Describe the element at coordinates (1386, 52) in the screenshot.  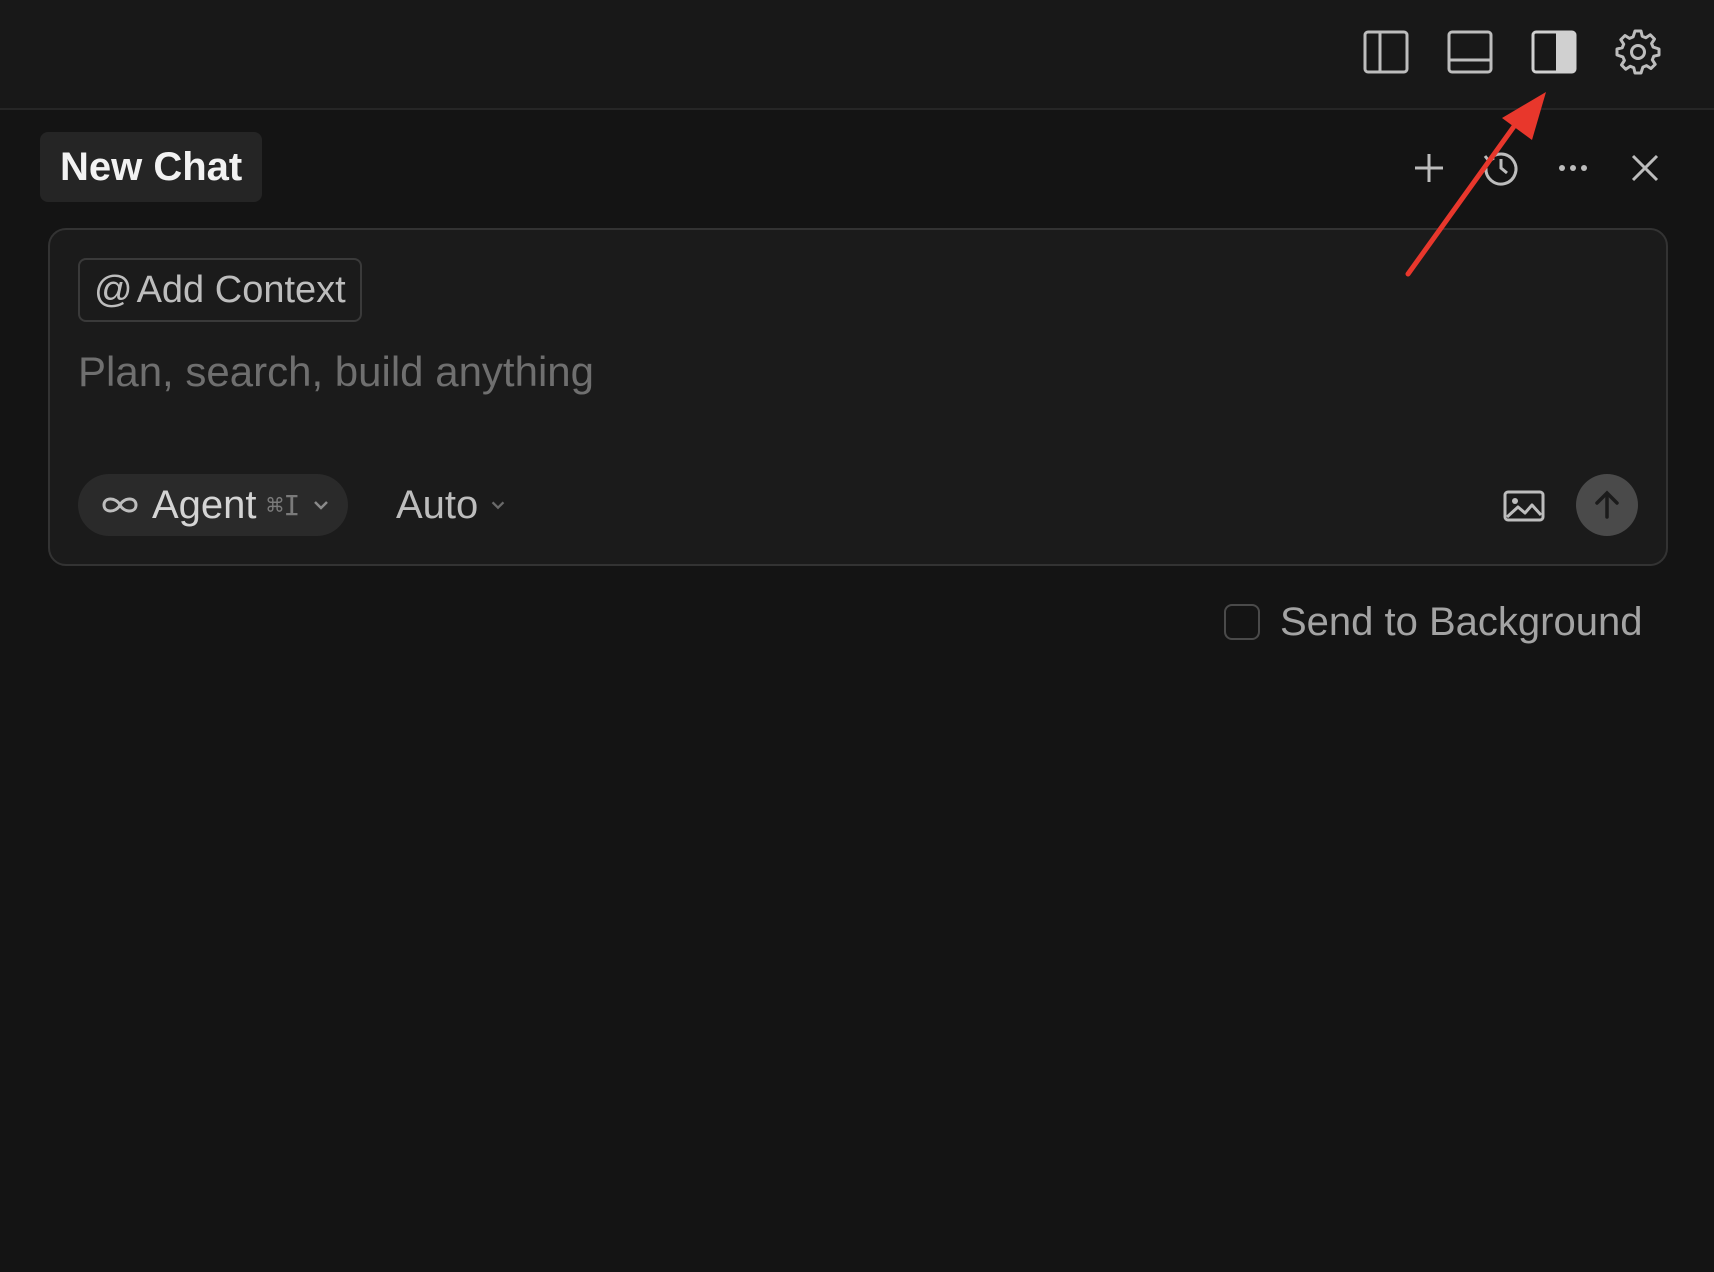
I see `toggle-primary-sidebar-icon` at that location.